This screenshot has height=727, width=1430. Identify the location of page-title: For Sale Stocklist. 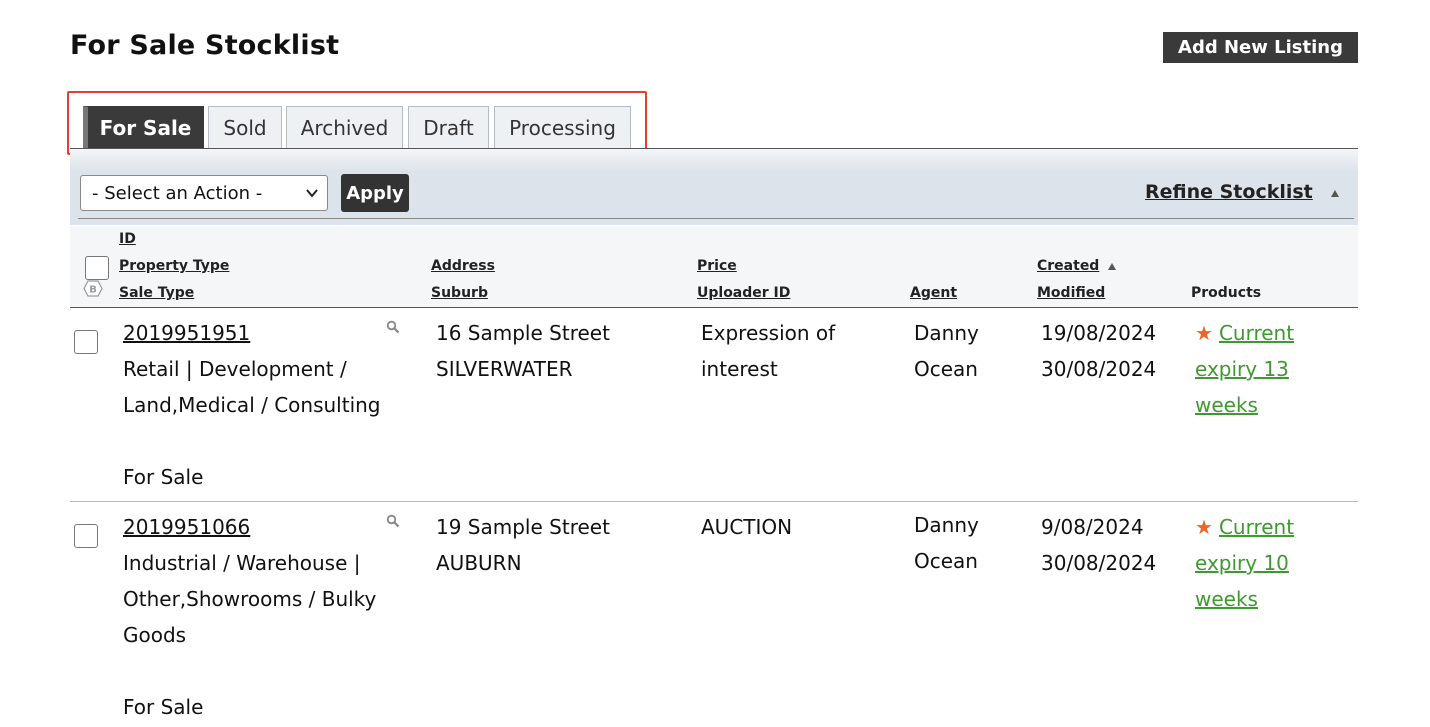
(205, 45).